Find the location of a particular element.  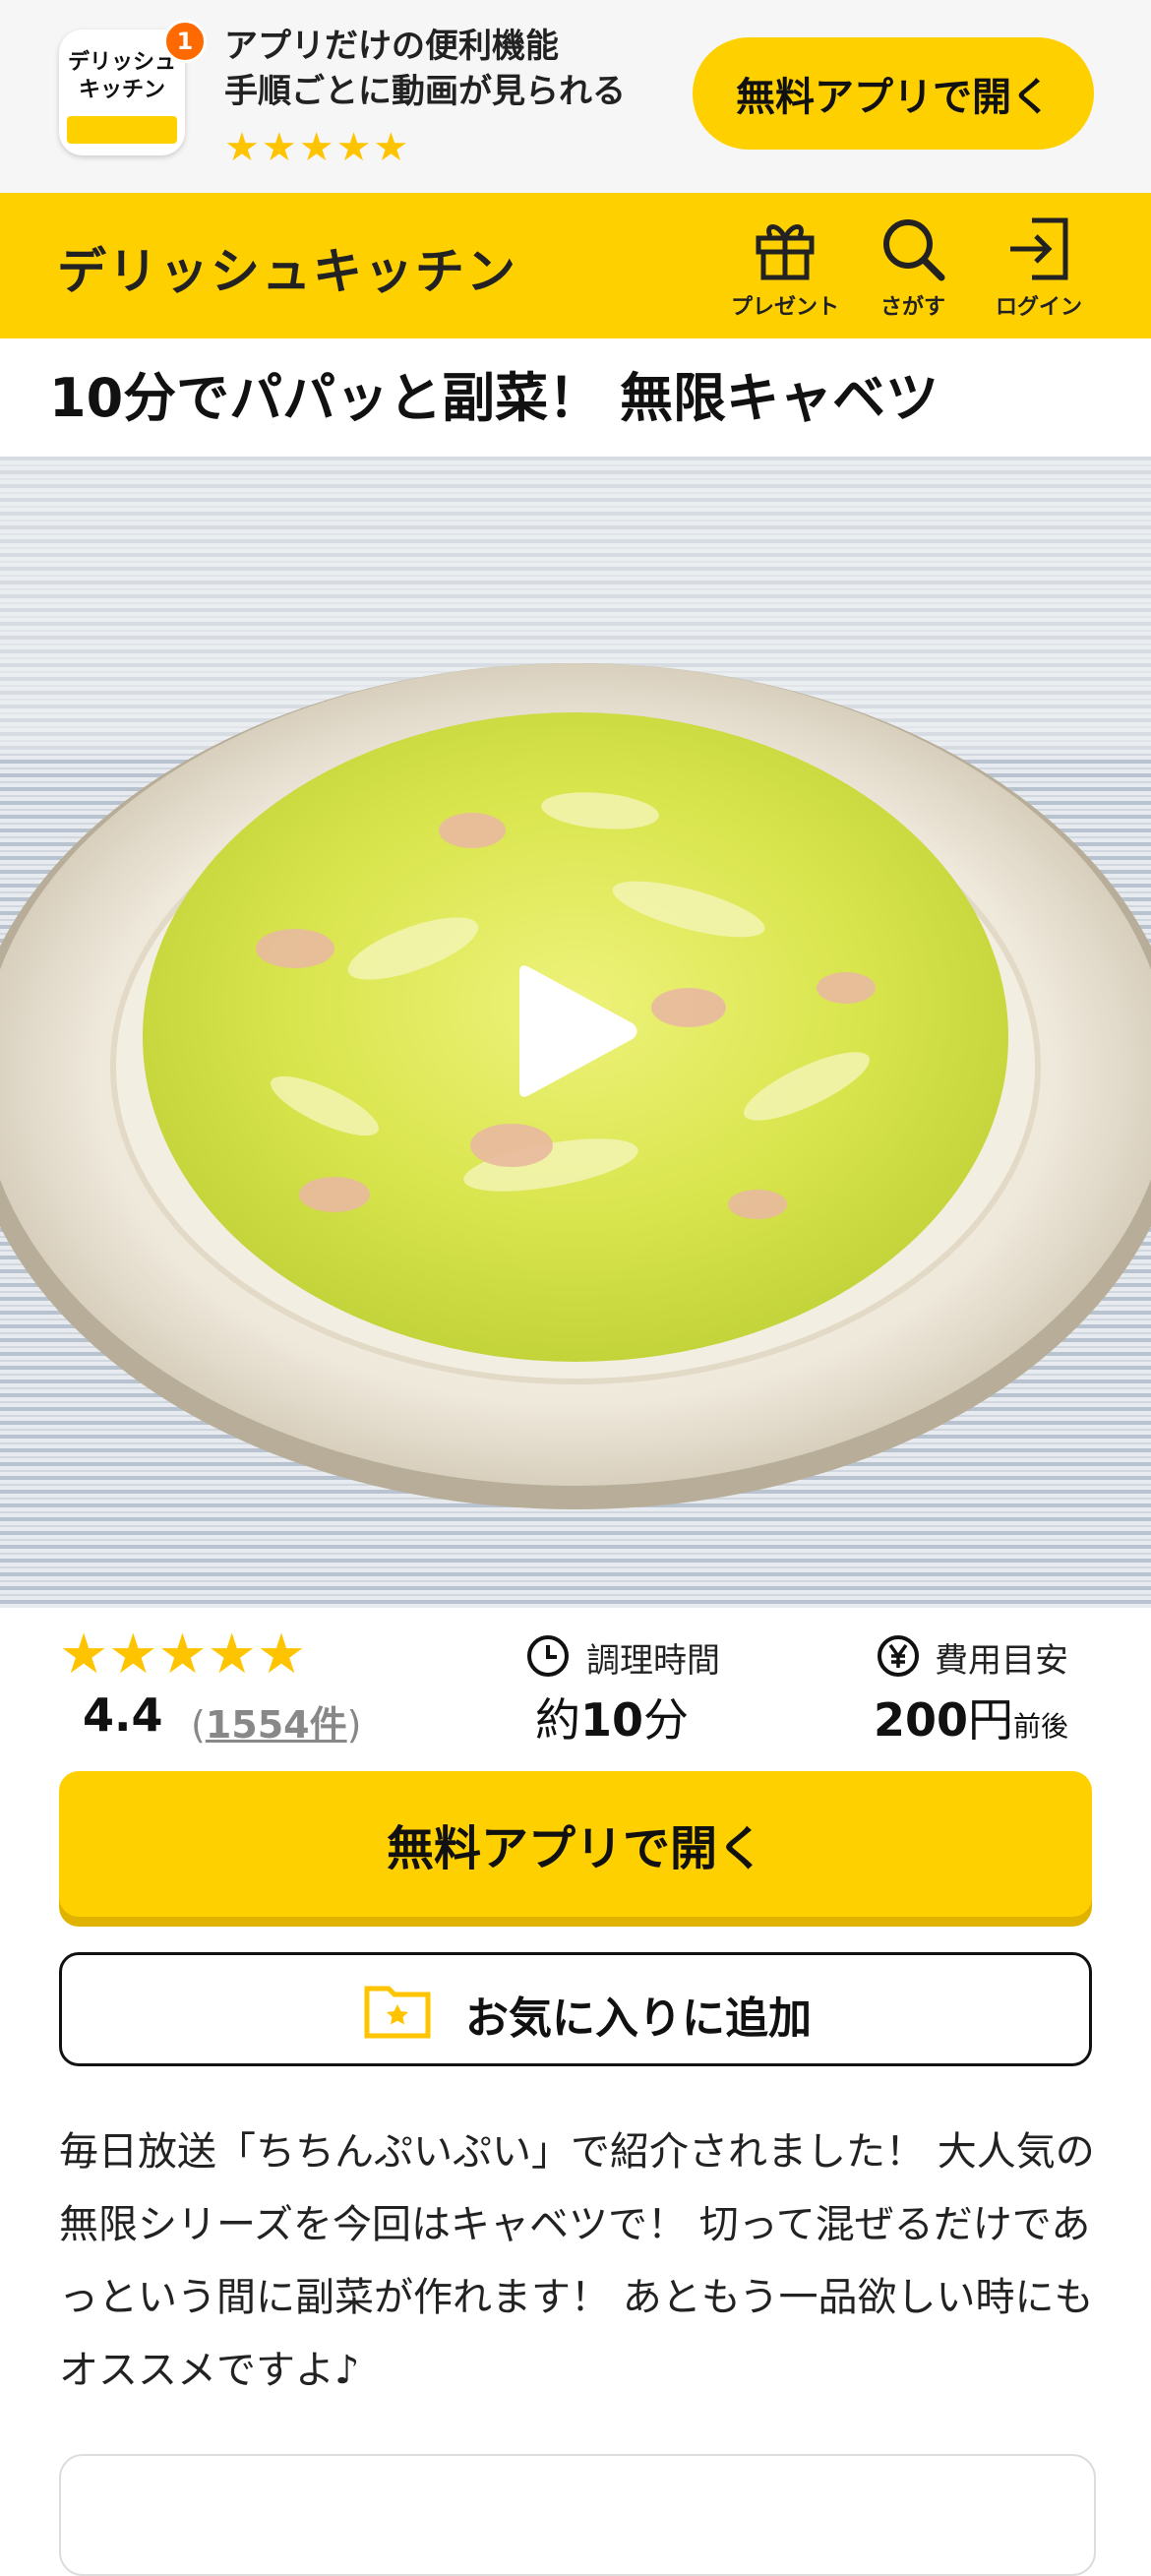

search-button: さがす is located at coordinates (913, 266).